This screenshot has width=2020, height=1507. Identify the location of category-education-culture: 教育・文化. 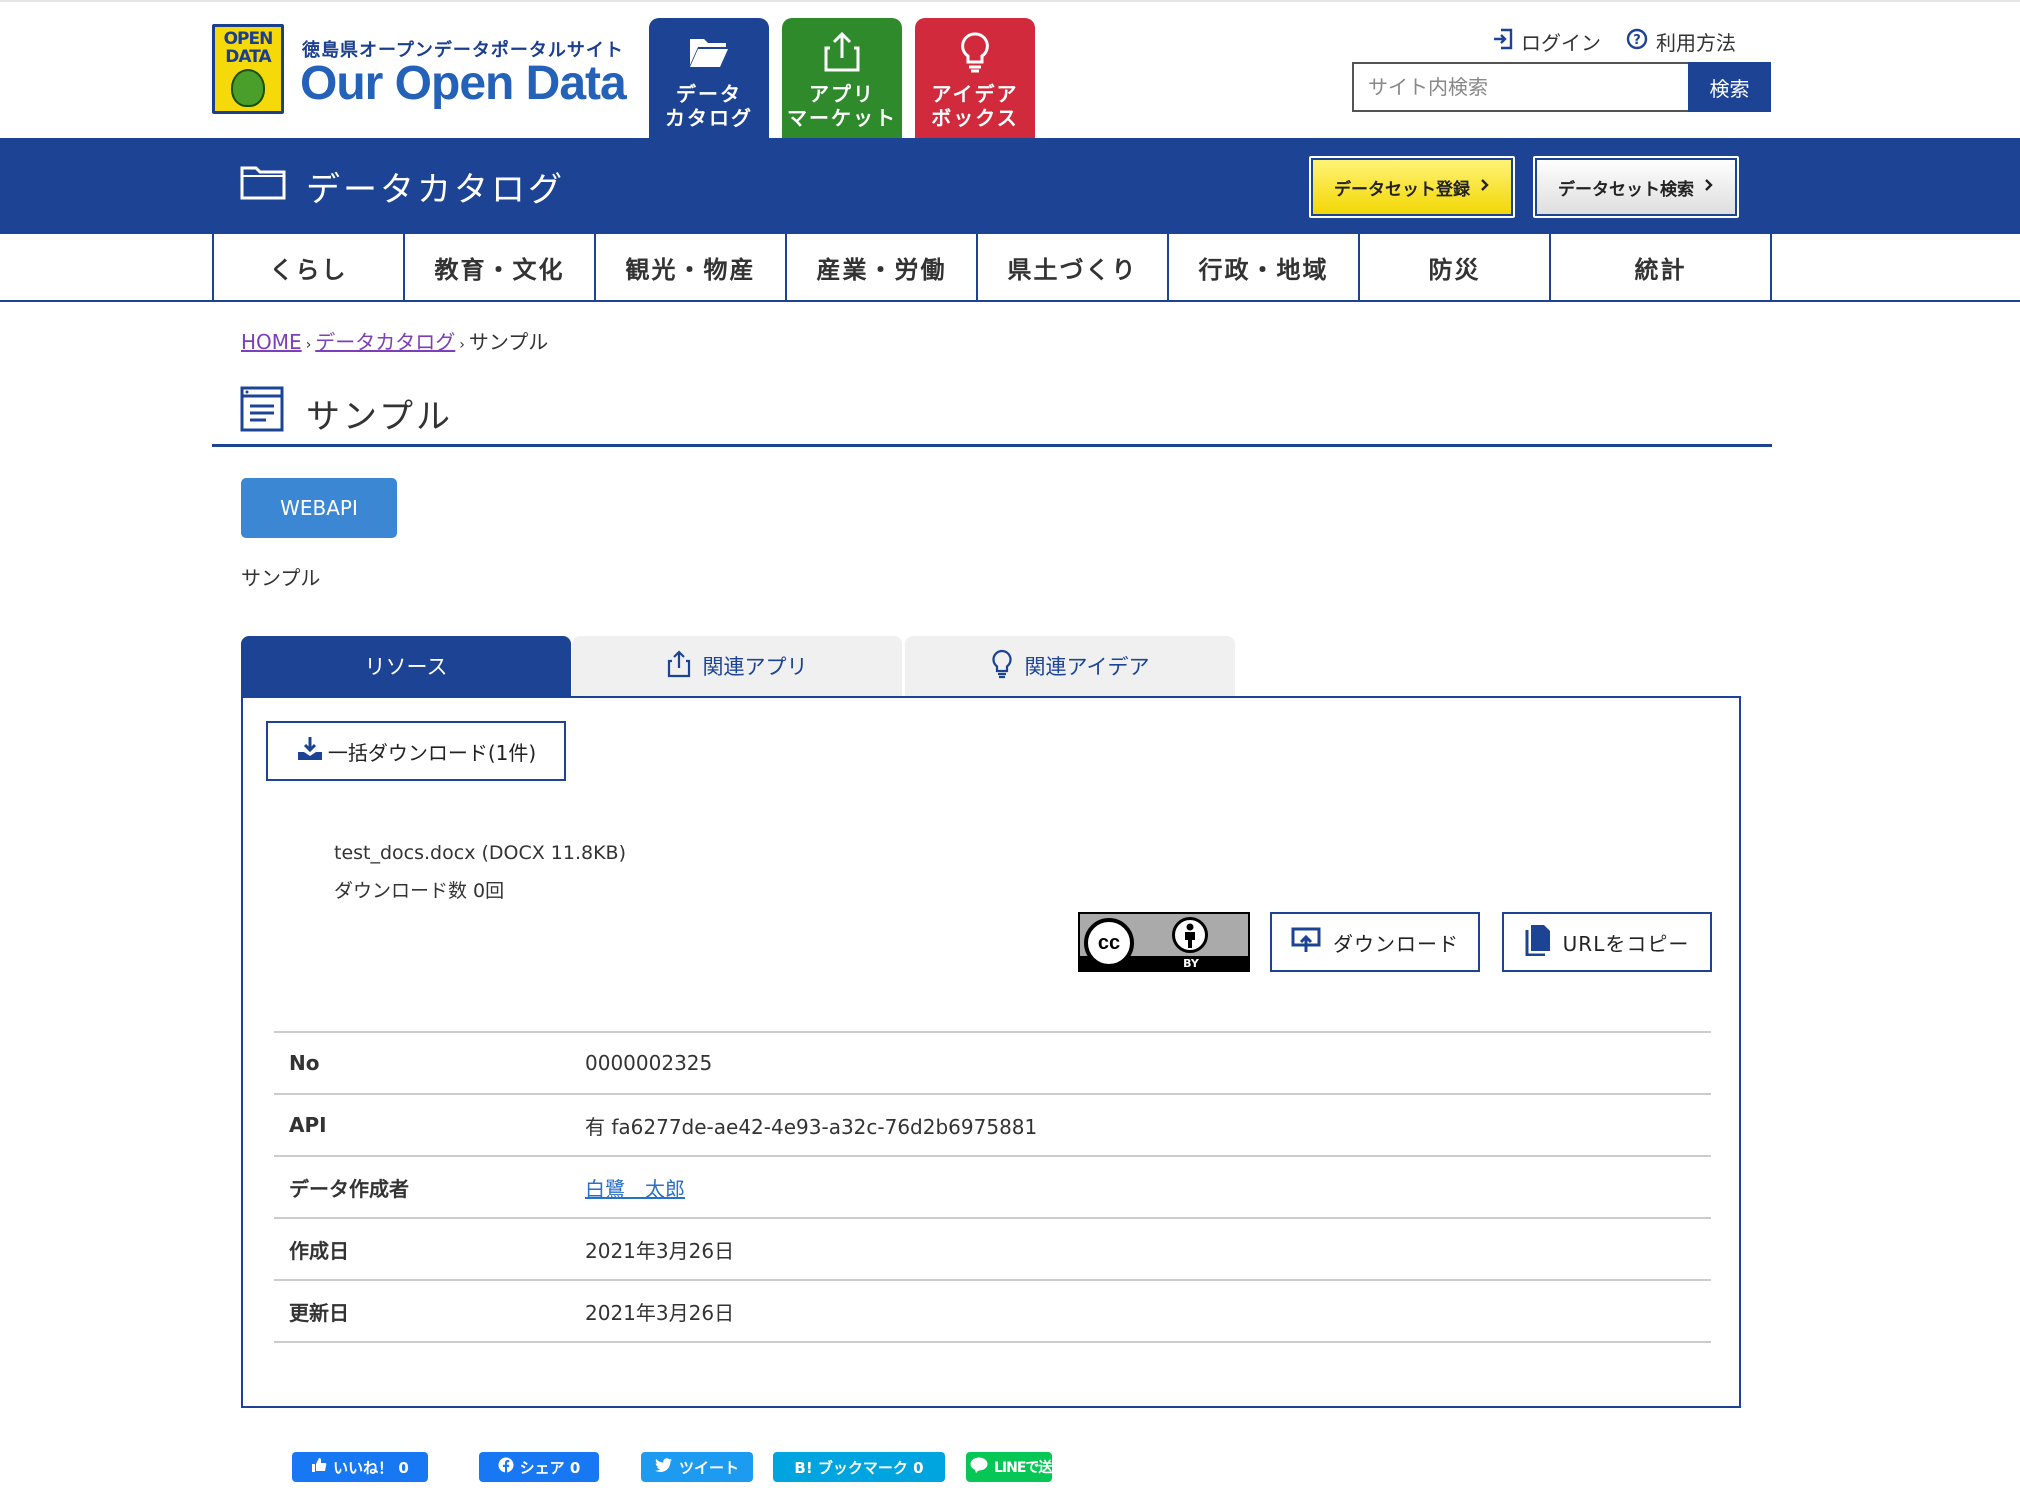
(500, 267).